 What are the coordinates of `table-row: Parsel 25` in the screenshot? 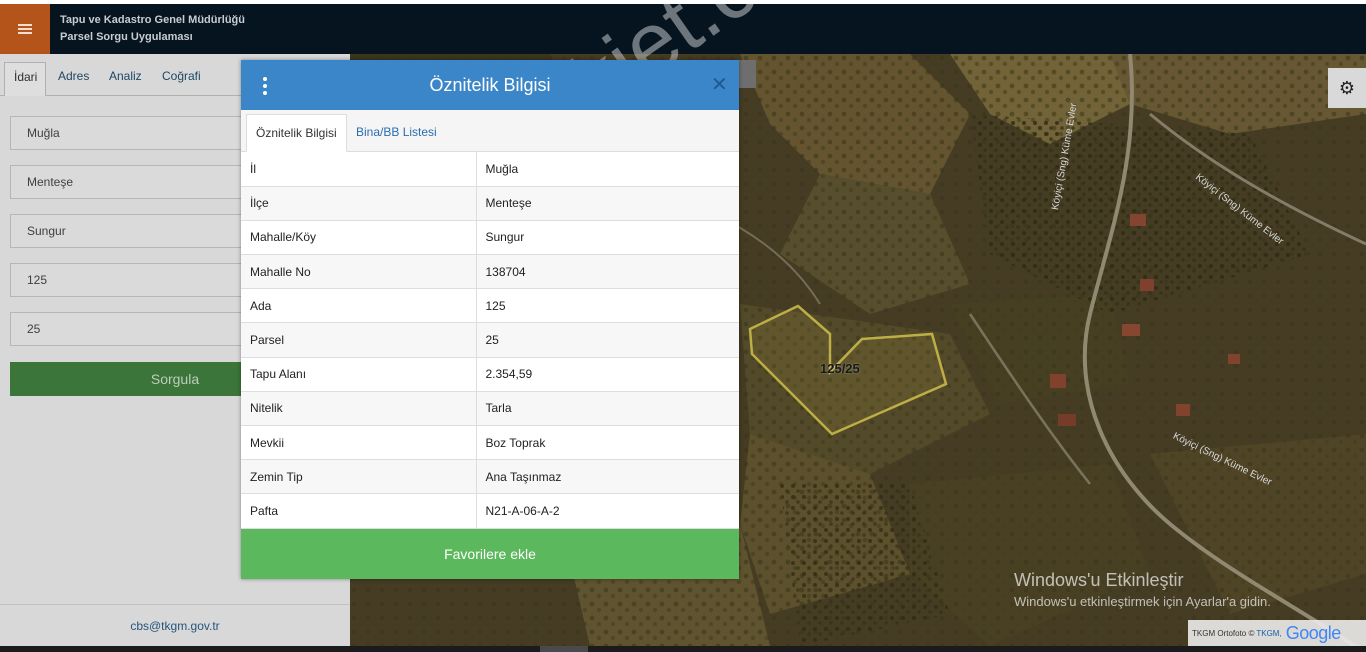 It's located at (490, 340).